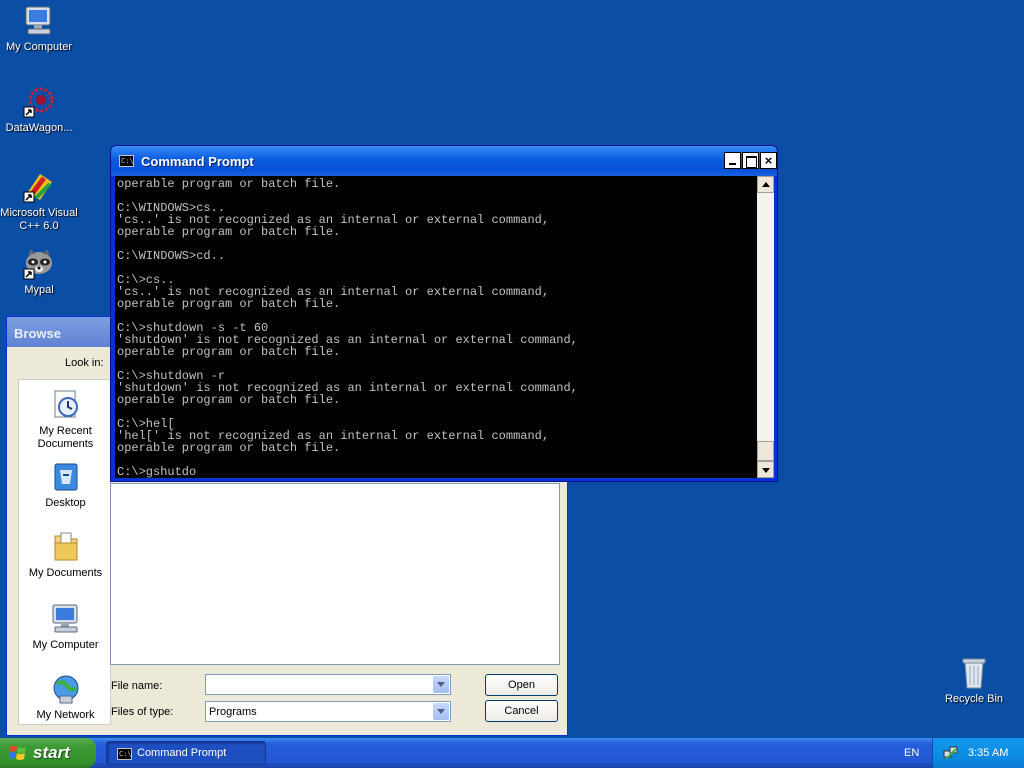 The height and width of the screenshot is (768, 1024). Describe the element at coordinates (65, 437) in the screenshot. I see `place-label: My Recent Documents` at that location.